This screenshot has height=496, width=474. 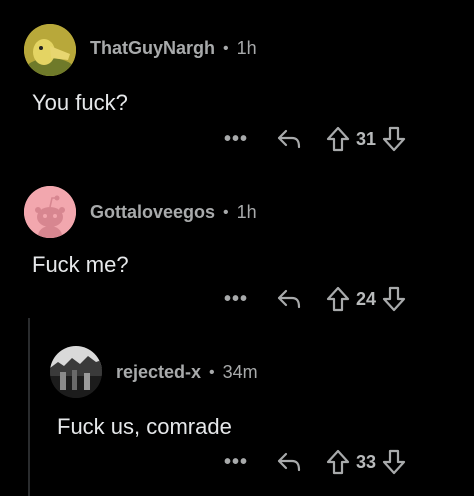 What do you see at coordinates (144, 426) in the screenshot?
I see `comment-body: Fuck us, comrade` at bounding box center [144, 426].